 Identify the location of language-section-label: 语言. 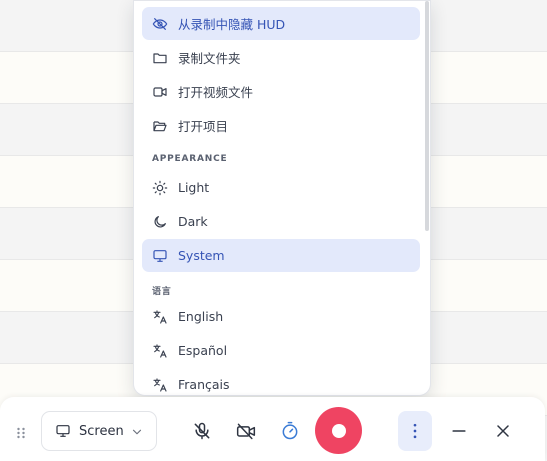
(162, 292).